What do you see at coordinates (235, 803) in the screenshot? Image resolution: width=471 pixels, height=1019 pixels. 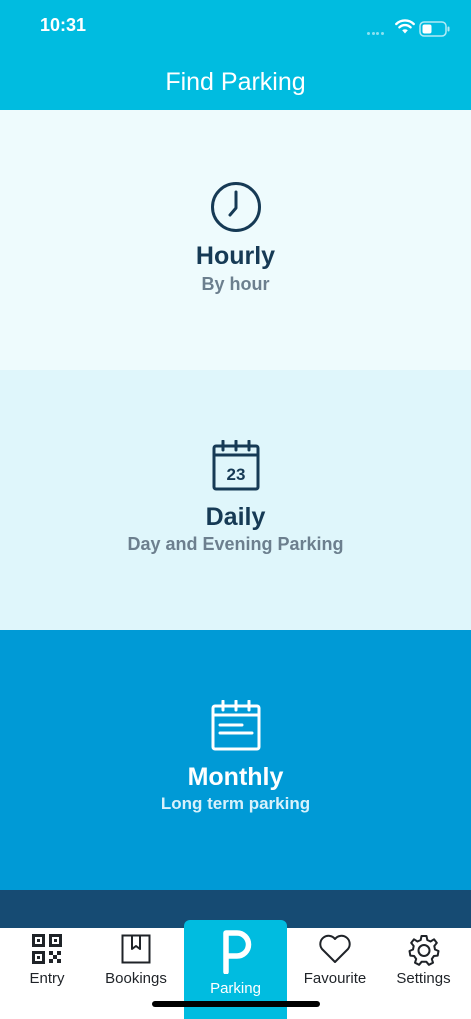 I see `option-subtitle: Long term parking` at bounding box center [235, 803].